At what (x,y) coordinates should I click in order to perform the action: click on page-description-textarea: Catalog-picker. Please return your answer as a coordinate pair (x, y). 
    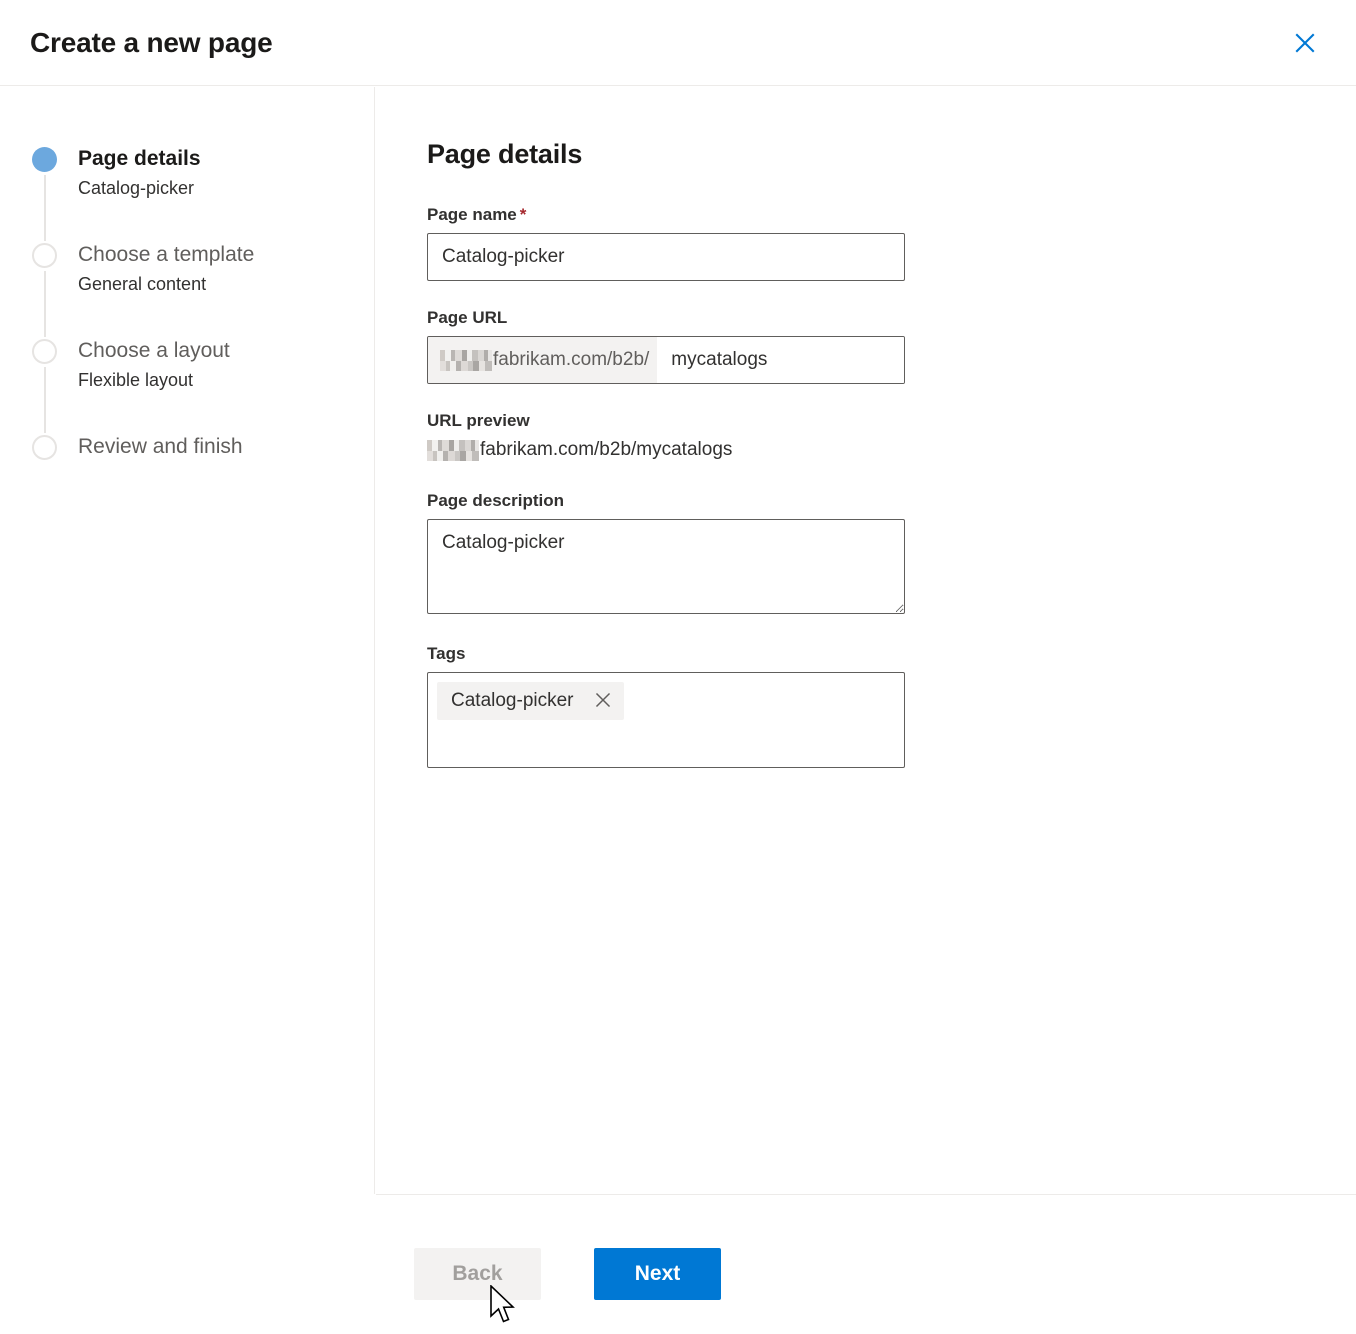
    Looking at the image, I should click on (666, 566).